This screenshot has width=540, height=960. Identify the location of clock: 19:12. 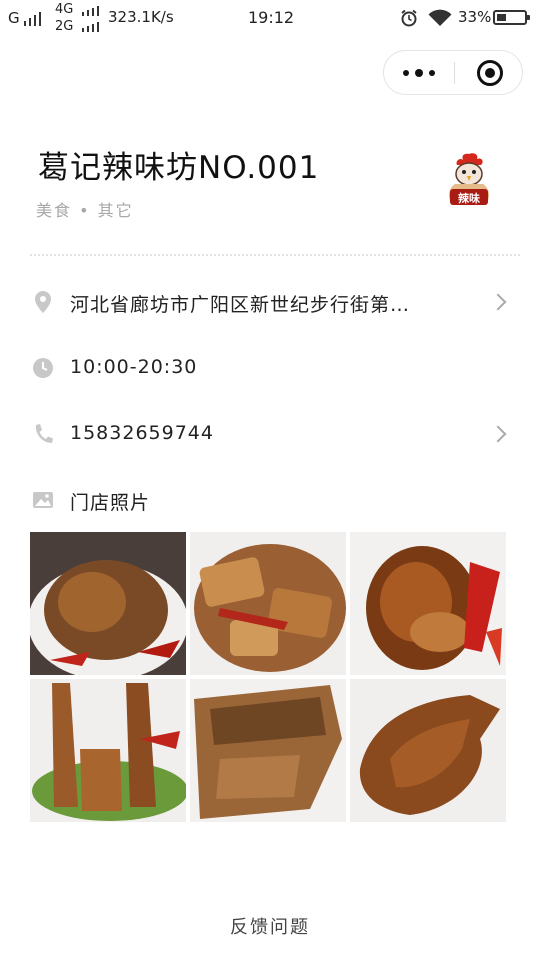
(271, 17).